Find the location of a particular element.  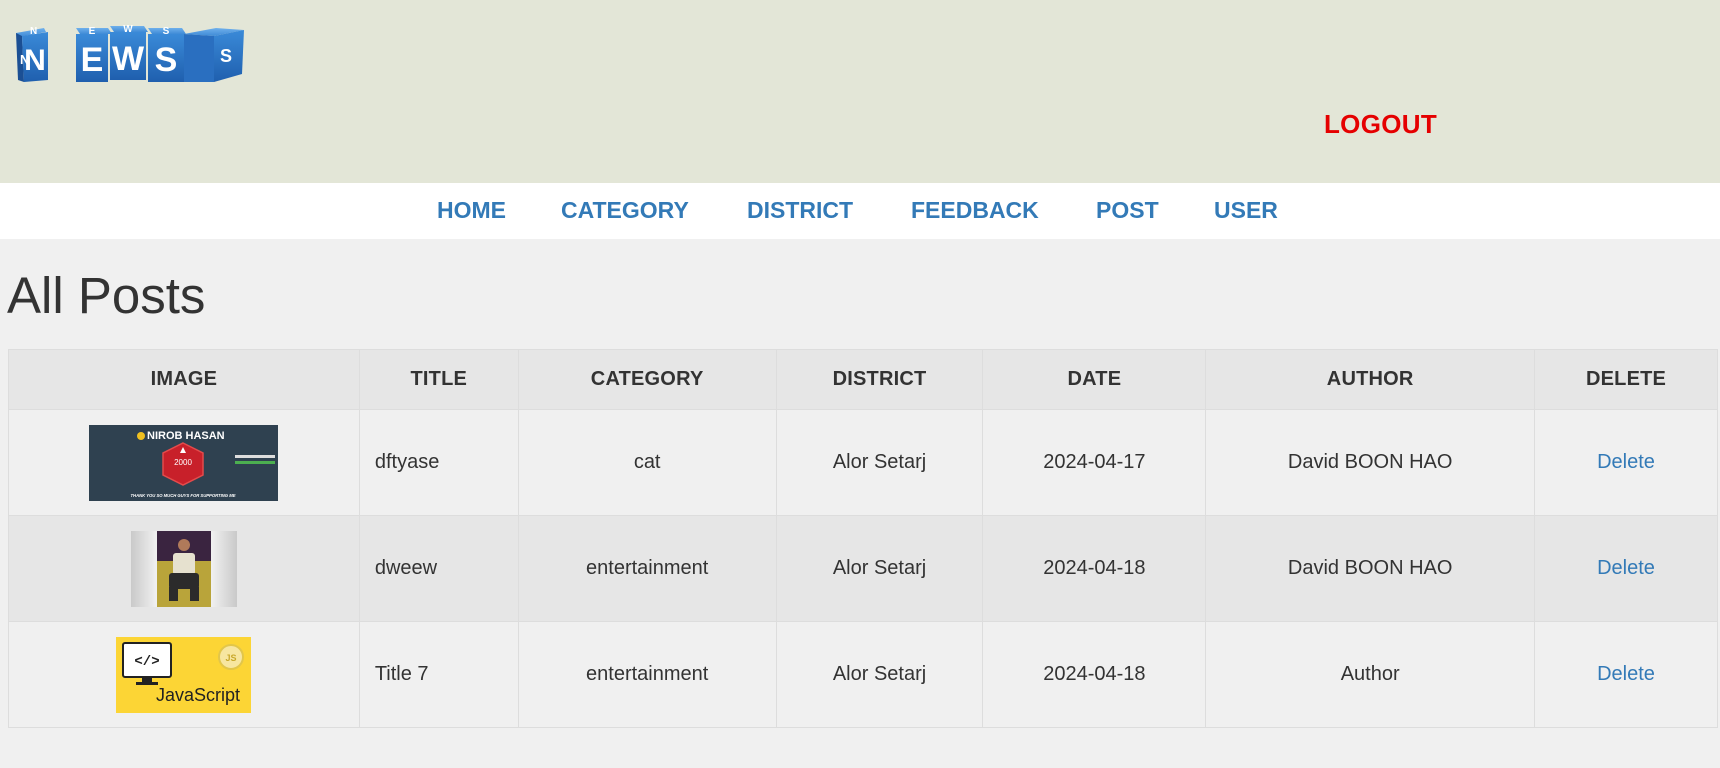

banner-count-text: 2000 is located at coordinates (184, 462).